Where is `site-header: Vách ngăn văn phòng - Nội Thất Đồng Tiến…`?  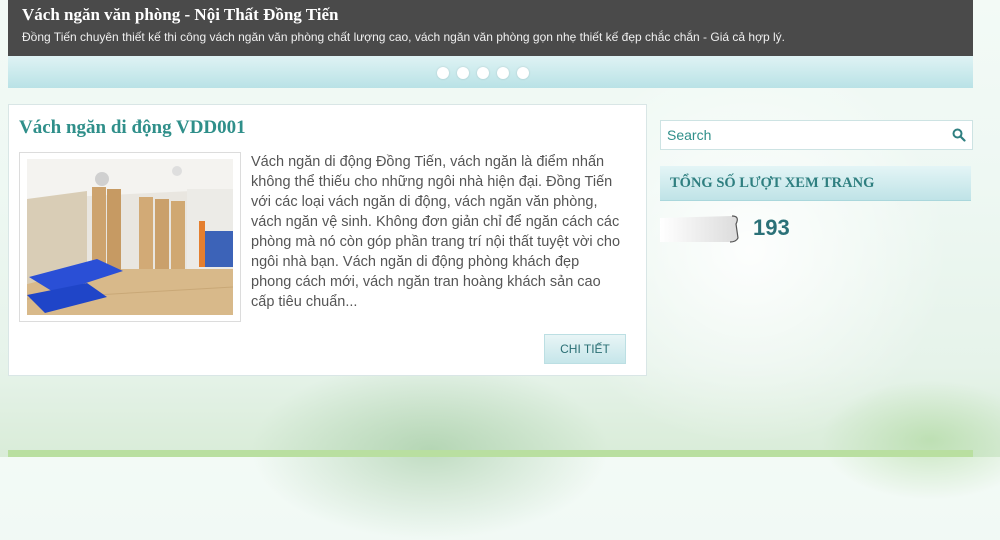 site-header: Vách ngăn văn phòng - Nội Thất Đồng Tiến… is located at coordinates (490, 28).